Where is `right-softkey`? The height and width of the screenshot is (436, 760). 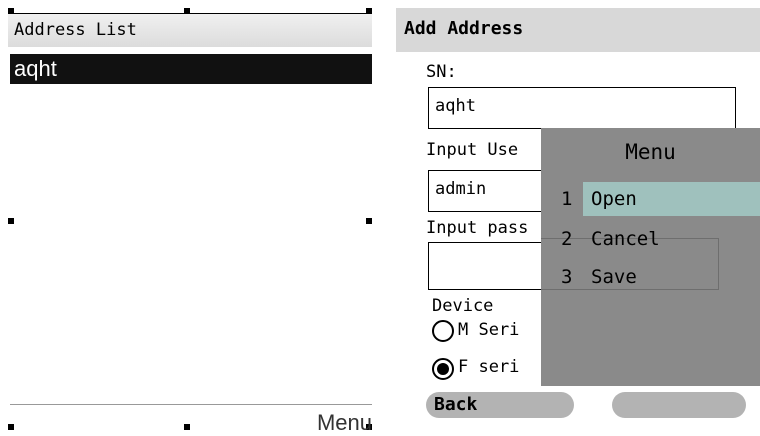 right-softkey is located at coordinates (679, 405).